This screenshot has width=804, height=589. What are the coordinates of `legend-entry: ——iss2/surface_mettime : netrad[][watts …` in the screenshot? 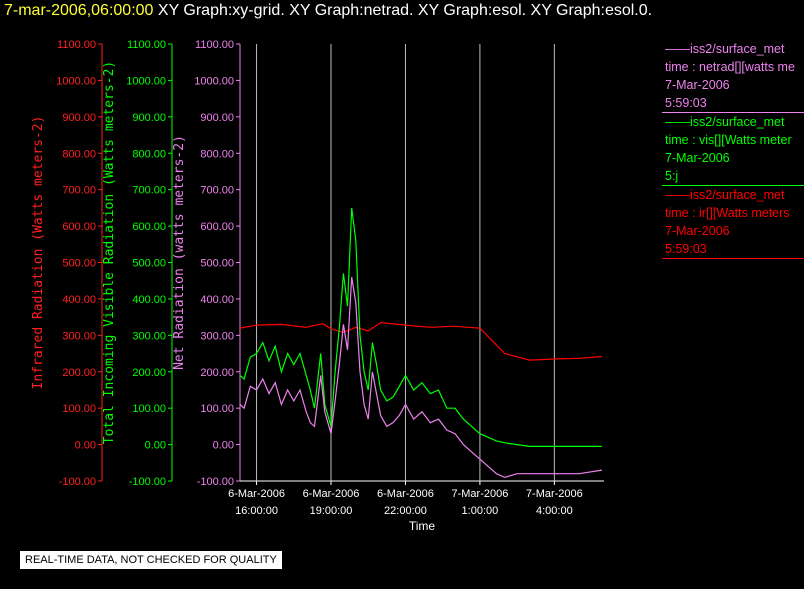 It's located at (733, 76).